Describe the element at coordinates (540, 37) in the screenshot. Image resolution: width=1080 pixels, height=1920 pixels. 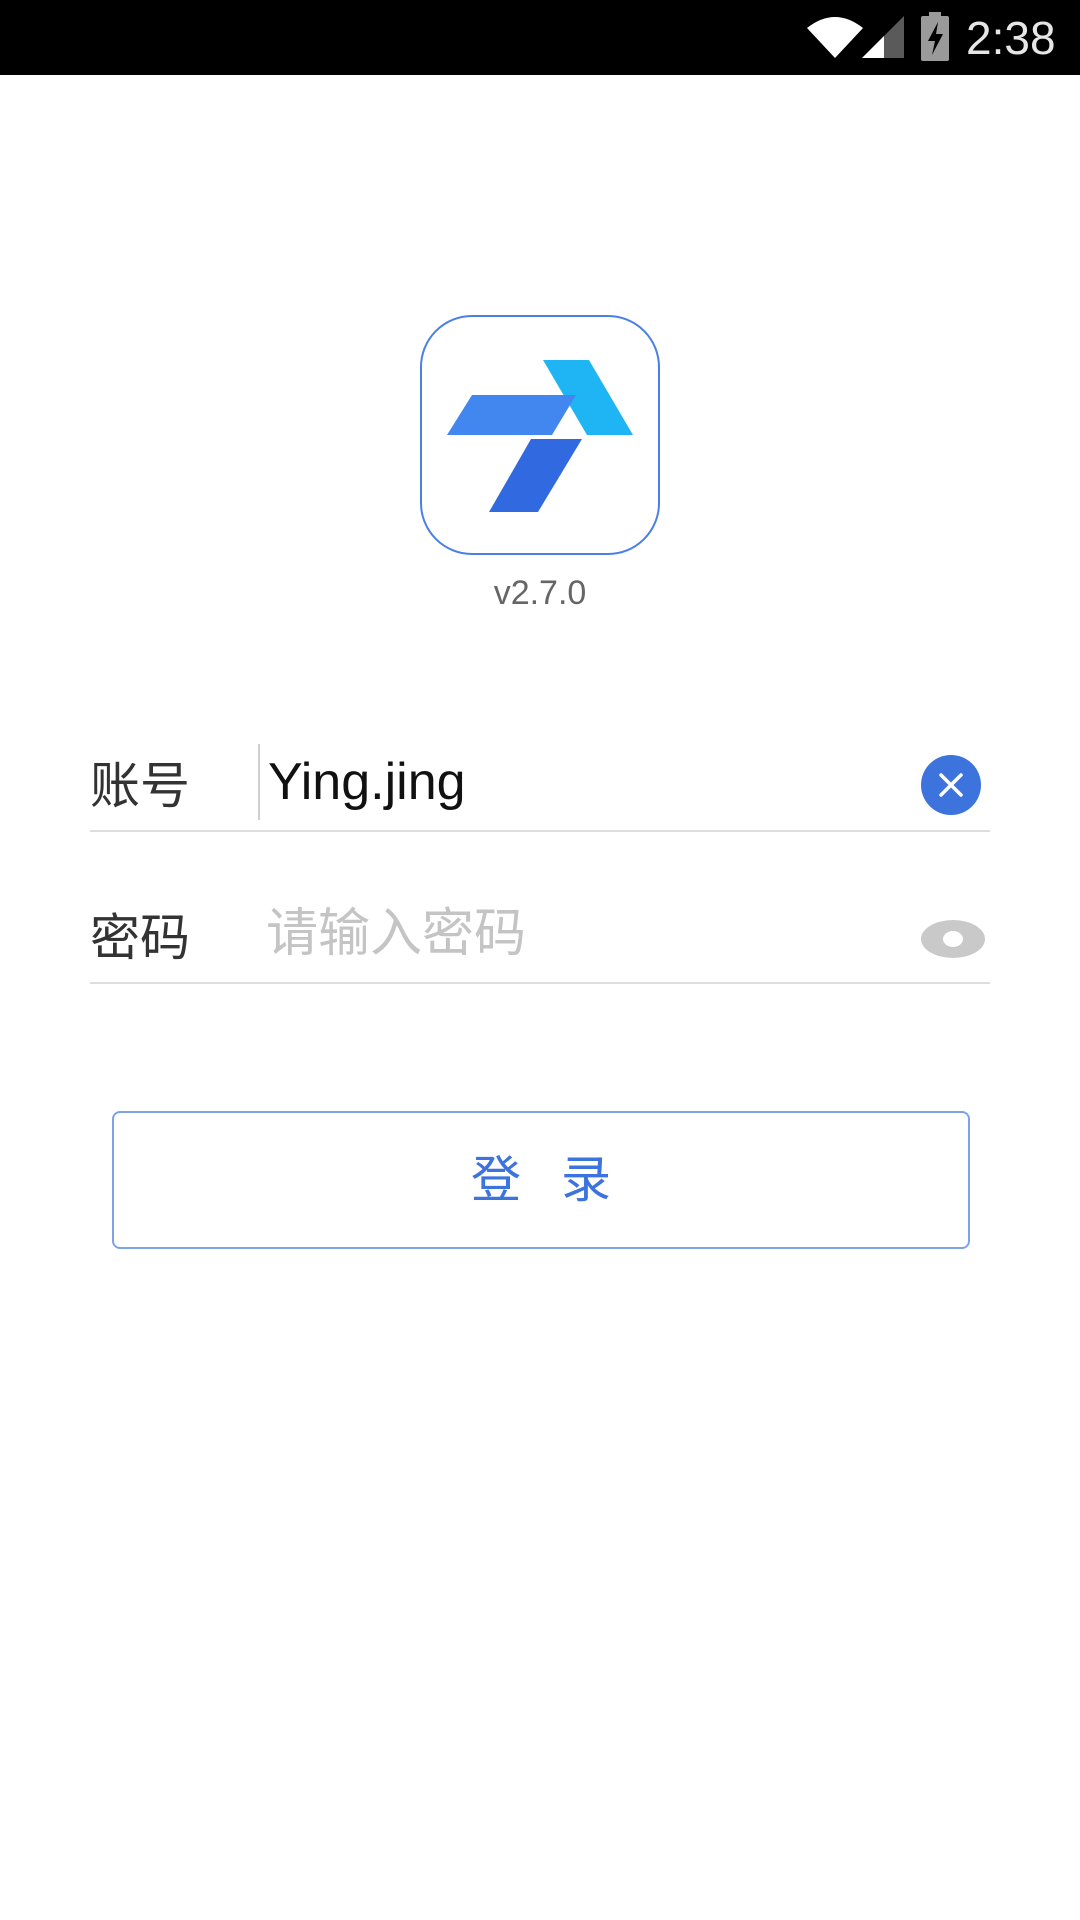
I see `status-bar: 2:38` at that location.